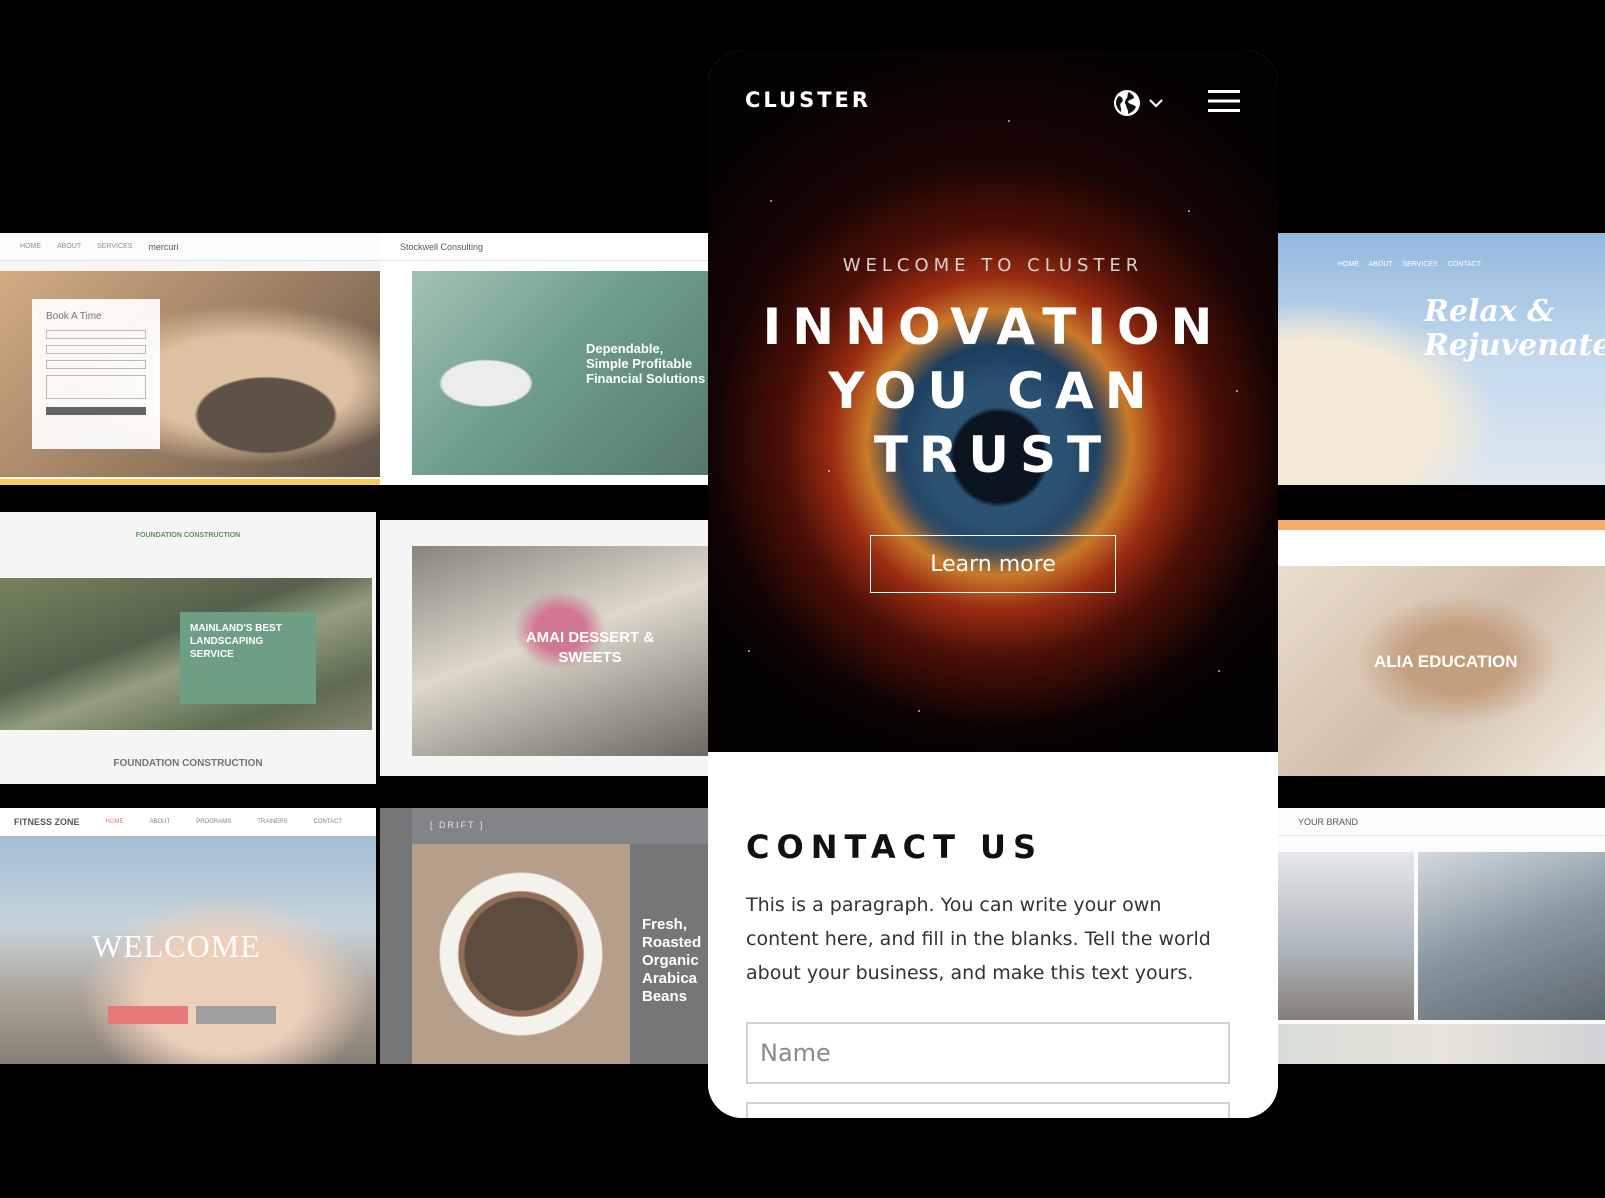 Image resolution: width=1605 pixels, height=1198 pixels. Describe the element at coordinates (248, 658) in the screenshot. I see `template-headline: MAINLAND'S BEST LANDSCAPING SERVICE` at that location.